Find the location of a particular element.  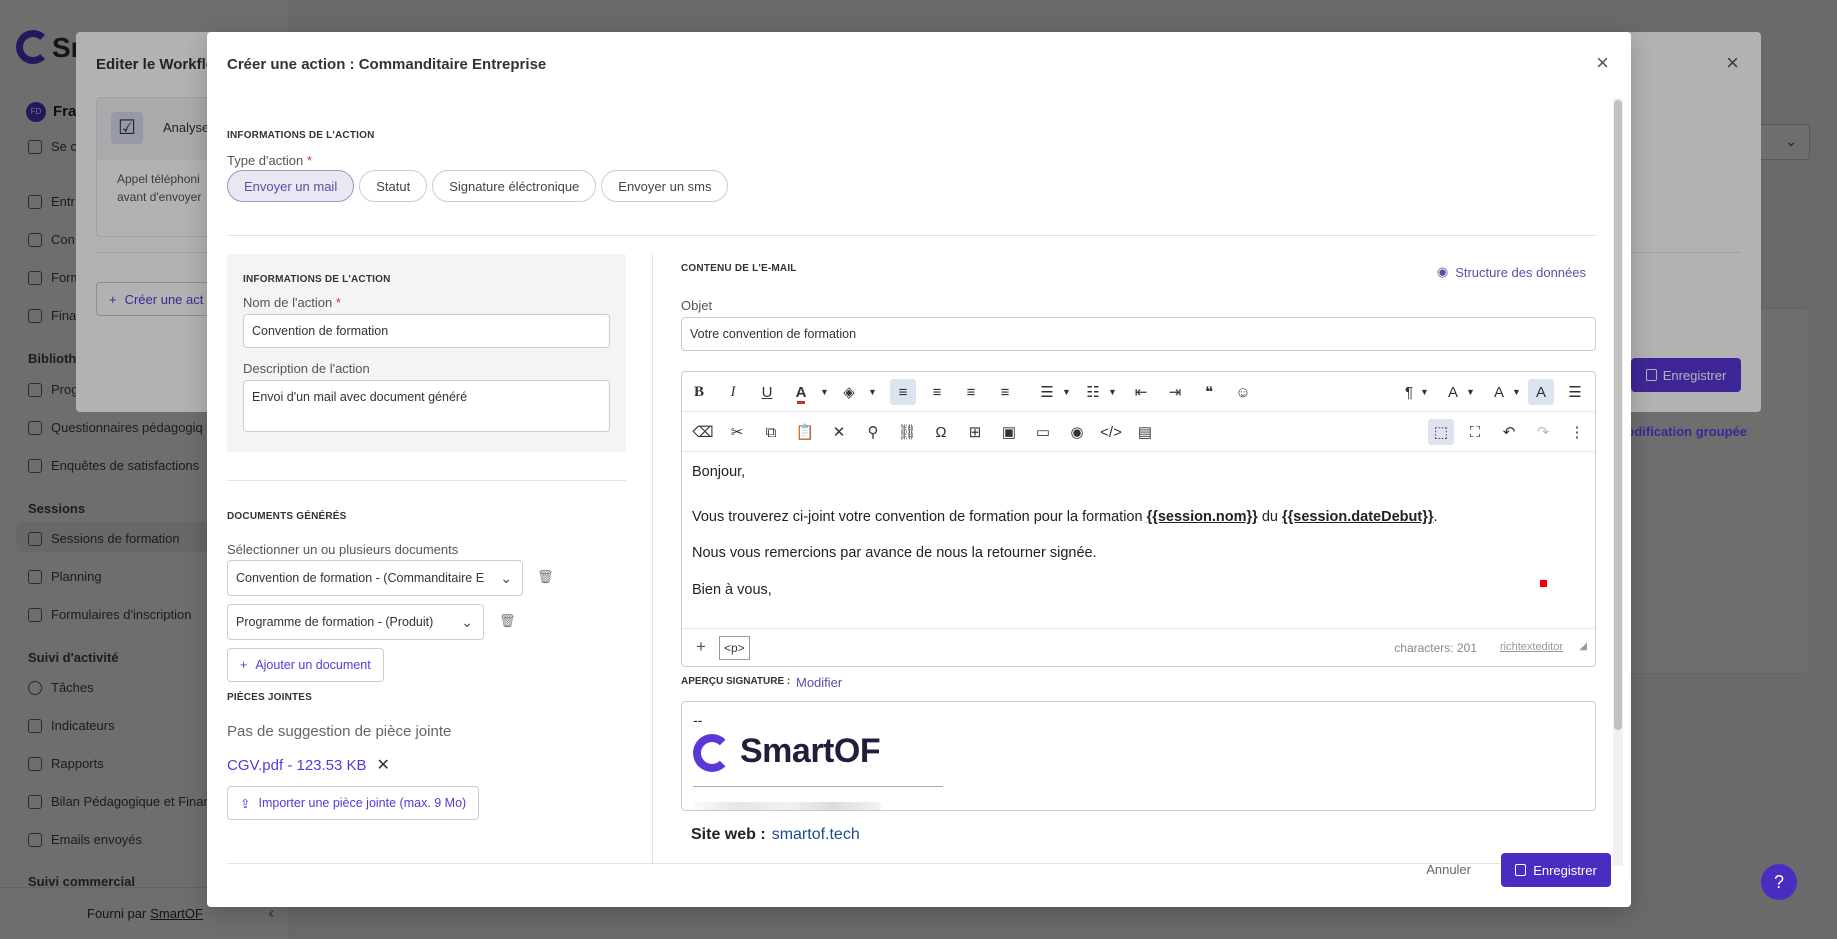

signature-divider is located at coordinates (818, 786).